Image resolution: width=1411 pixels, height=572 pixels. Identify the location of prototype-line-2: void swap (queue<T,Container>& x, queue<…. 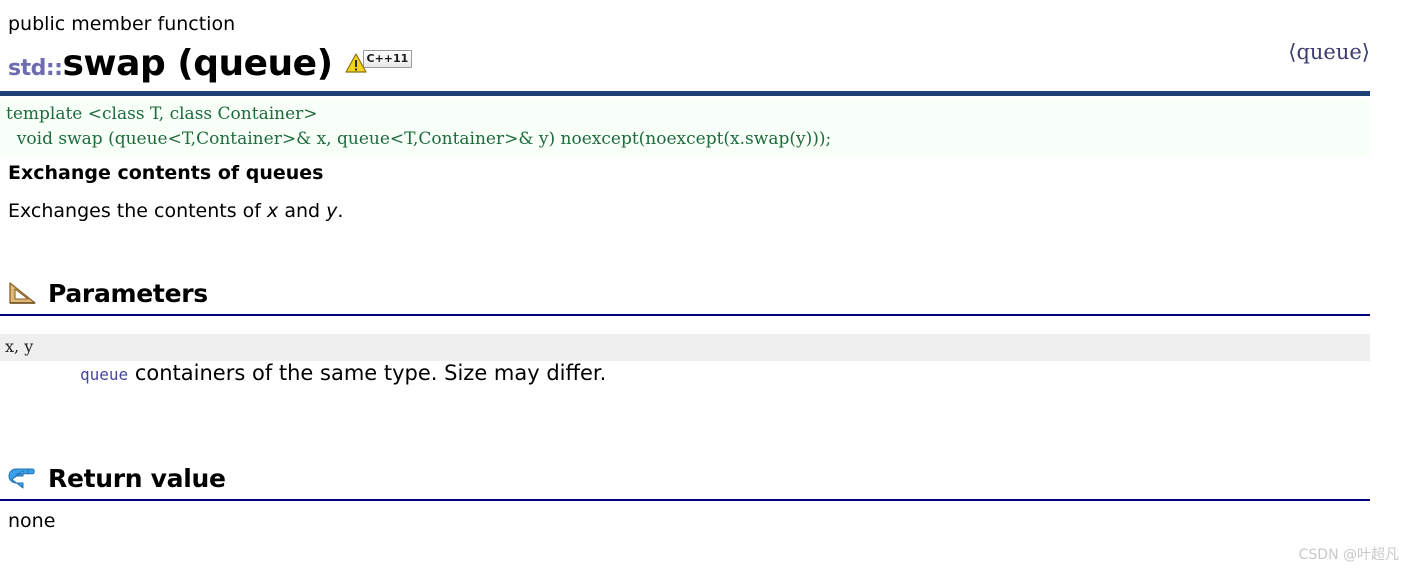
(419, 139).